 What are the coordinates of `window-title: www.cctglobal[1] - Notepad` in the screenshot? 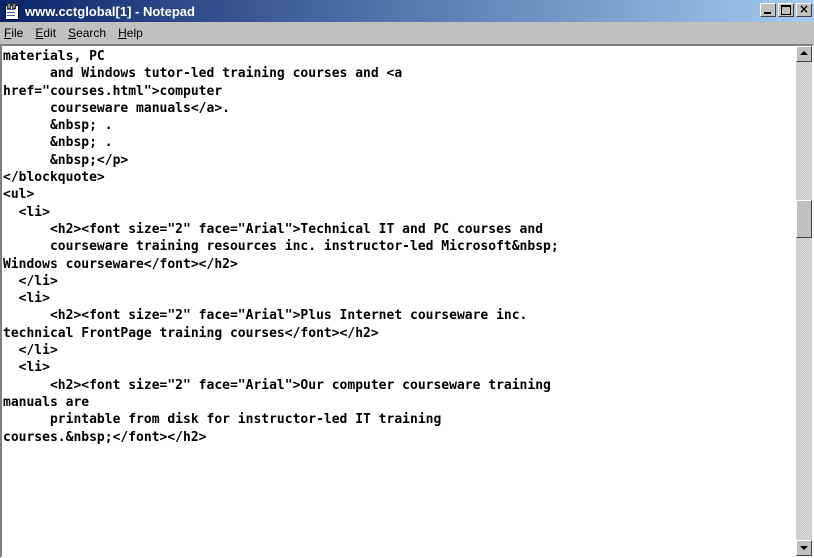 It's located at (110, 11).